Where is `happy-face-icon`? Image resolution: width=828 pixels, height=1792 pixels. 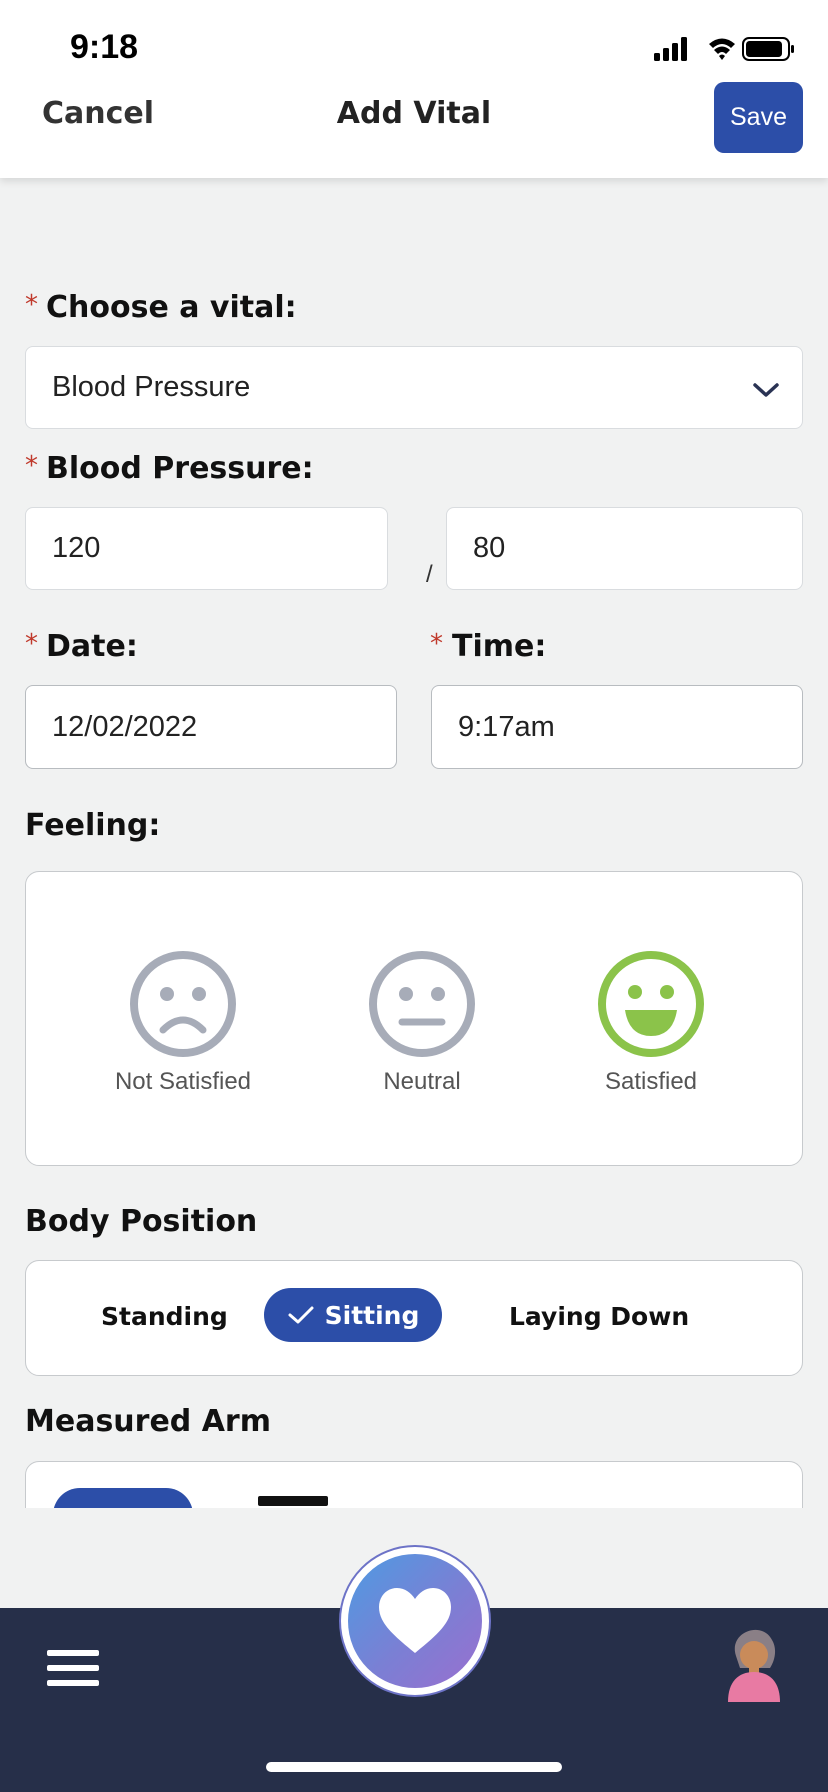
happy-face-icon is located at coordinates (651, 1004).